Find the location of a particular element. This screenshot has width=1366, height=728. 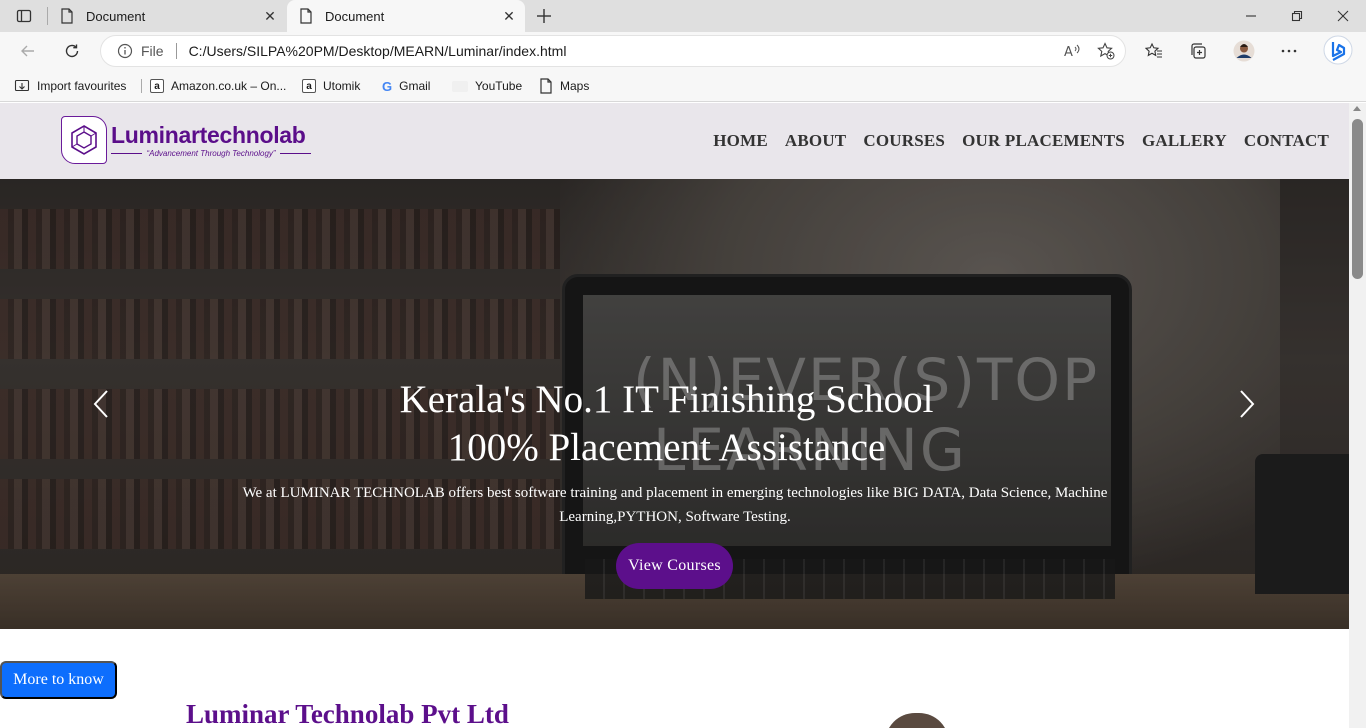

minimize-button is located at coordinates (1251, 16).